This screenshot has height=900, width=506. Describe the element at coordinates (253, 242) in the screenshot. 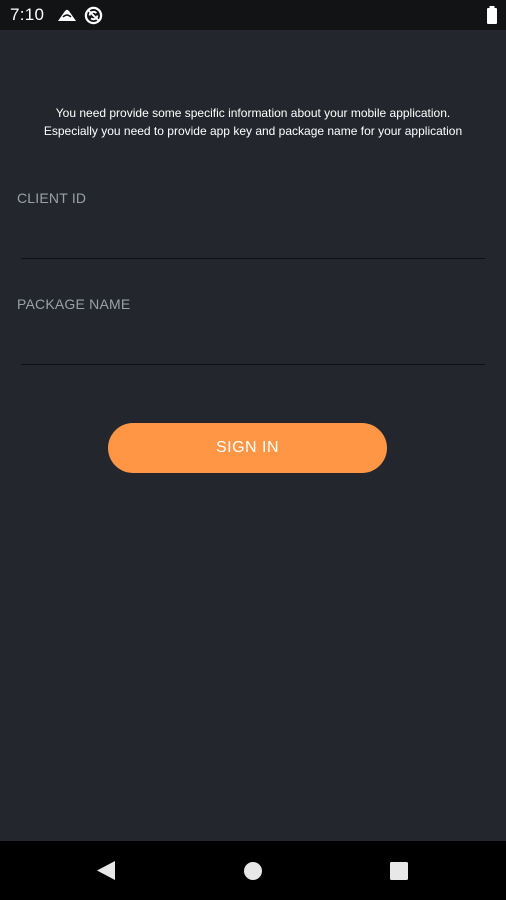

I see `client-id-input` at that location.